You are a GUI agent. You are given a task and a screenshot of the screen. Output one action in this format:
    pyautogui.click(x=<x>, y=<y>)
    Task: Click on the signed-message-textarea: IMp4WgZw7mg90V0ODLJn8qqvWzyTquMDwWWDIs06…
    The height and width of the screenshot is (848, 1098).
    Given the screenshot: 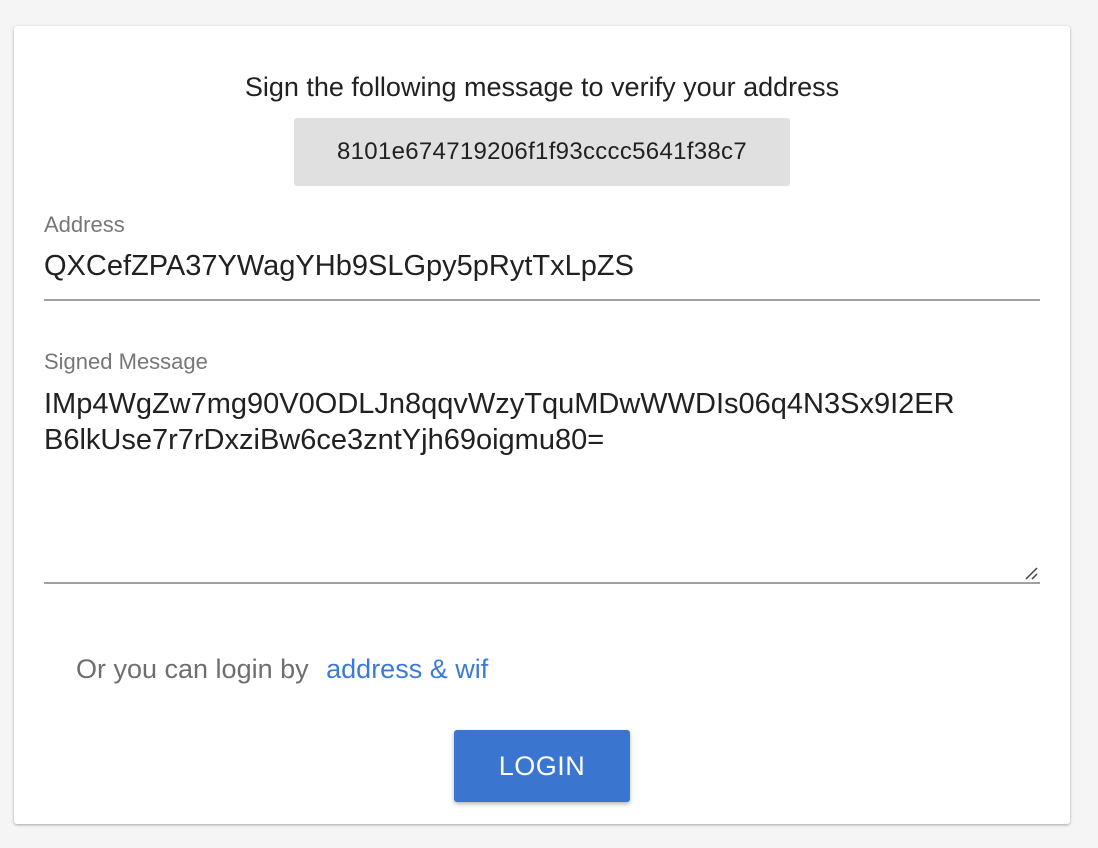 What is the action you would take?
    pyautogui.click(x=542, y=422)
    